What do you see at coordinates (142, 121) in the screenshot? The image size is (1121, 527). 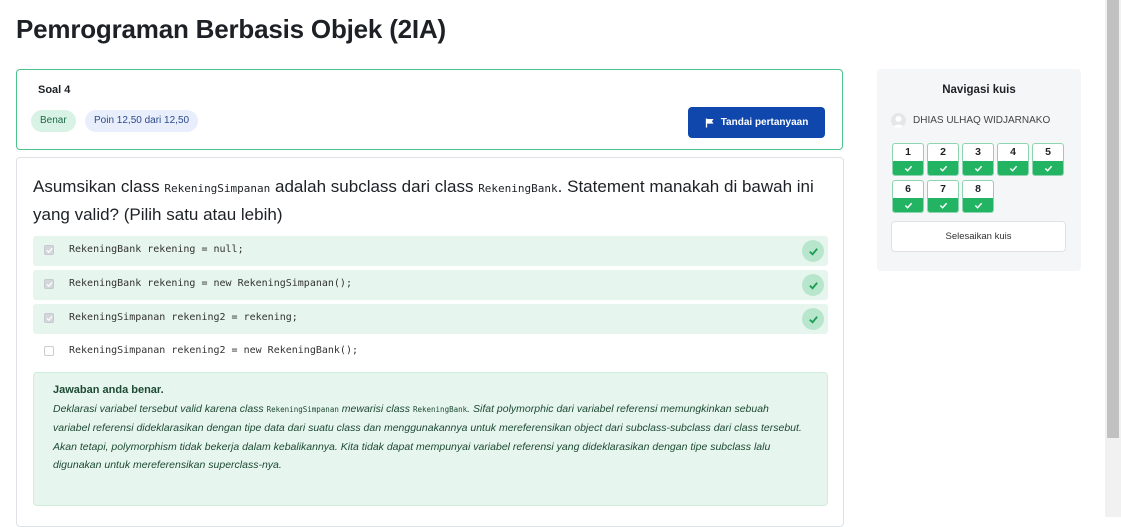 I see `points-badge: Poin 12,50 dari 12,50` at bounding box center [142, 121].